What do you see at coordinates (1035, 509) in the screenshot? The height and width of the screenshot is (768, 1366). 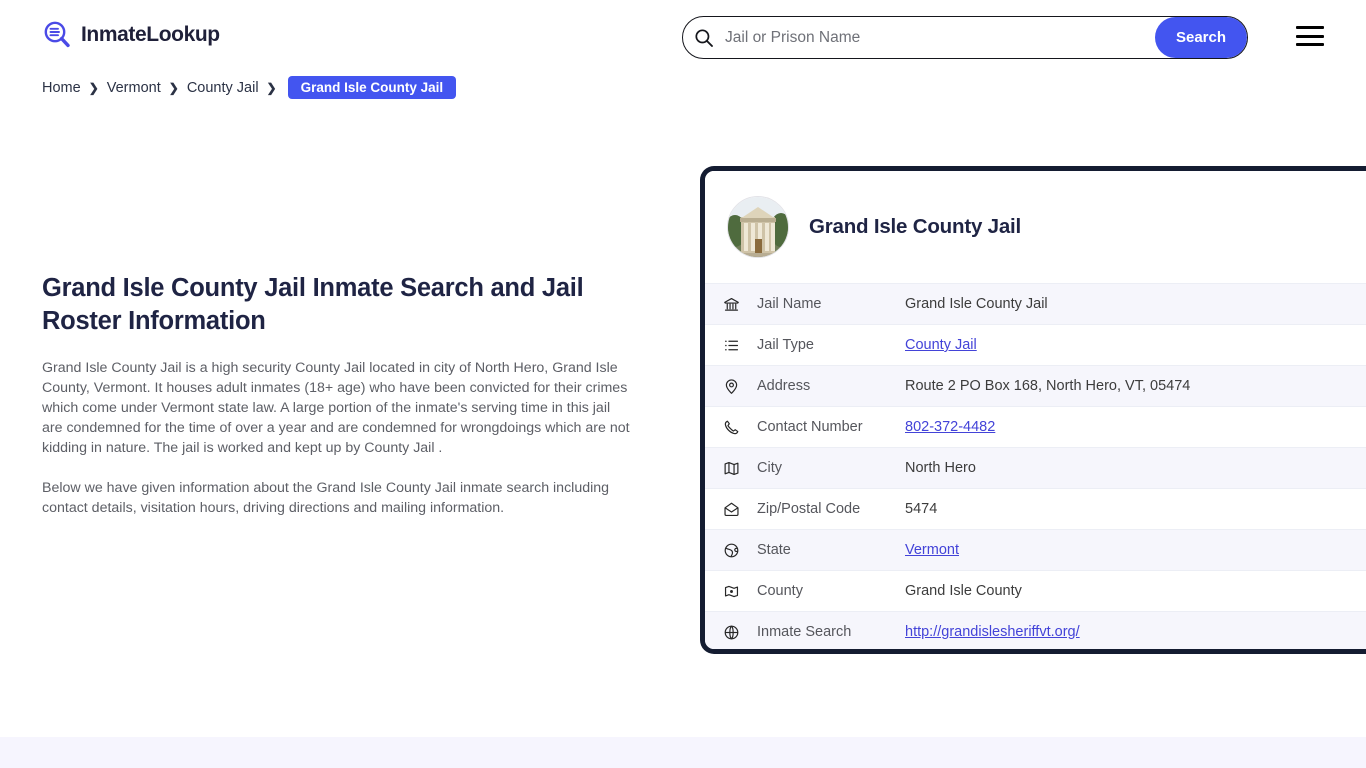 I see `table-row: Zip/Postal Code 5474` at bounding box center [1035, 509].